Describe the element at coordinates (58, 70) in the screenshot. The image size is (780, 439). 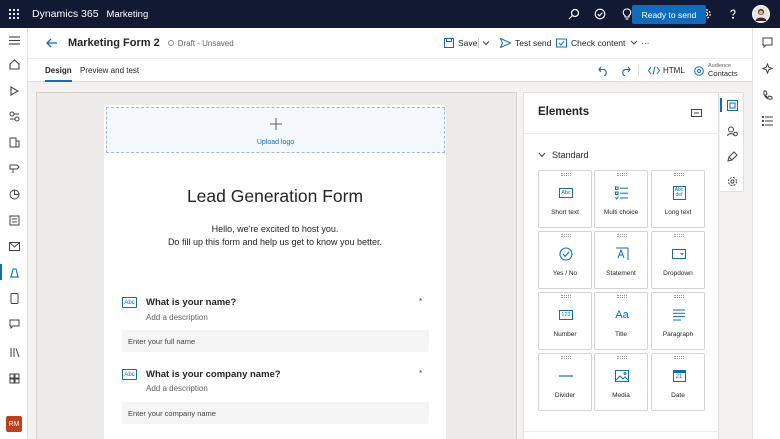
I see `tab-design: Design` at that location.